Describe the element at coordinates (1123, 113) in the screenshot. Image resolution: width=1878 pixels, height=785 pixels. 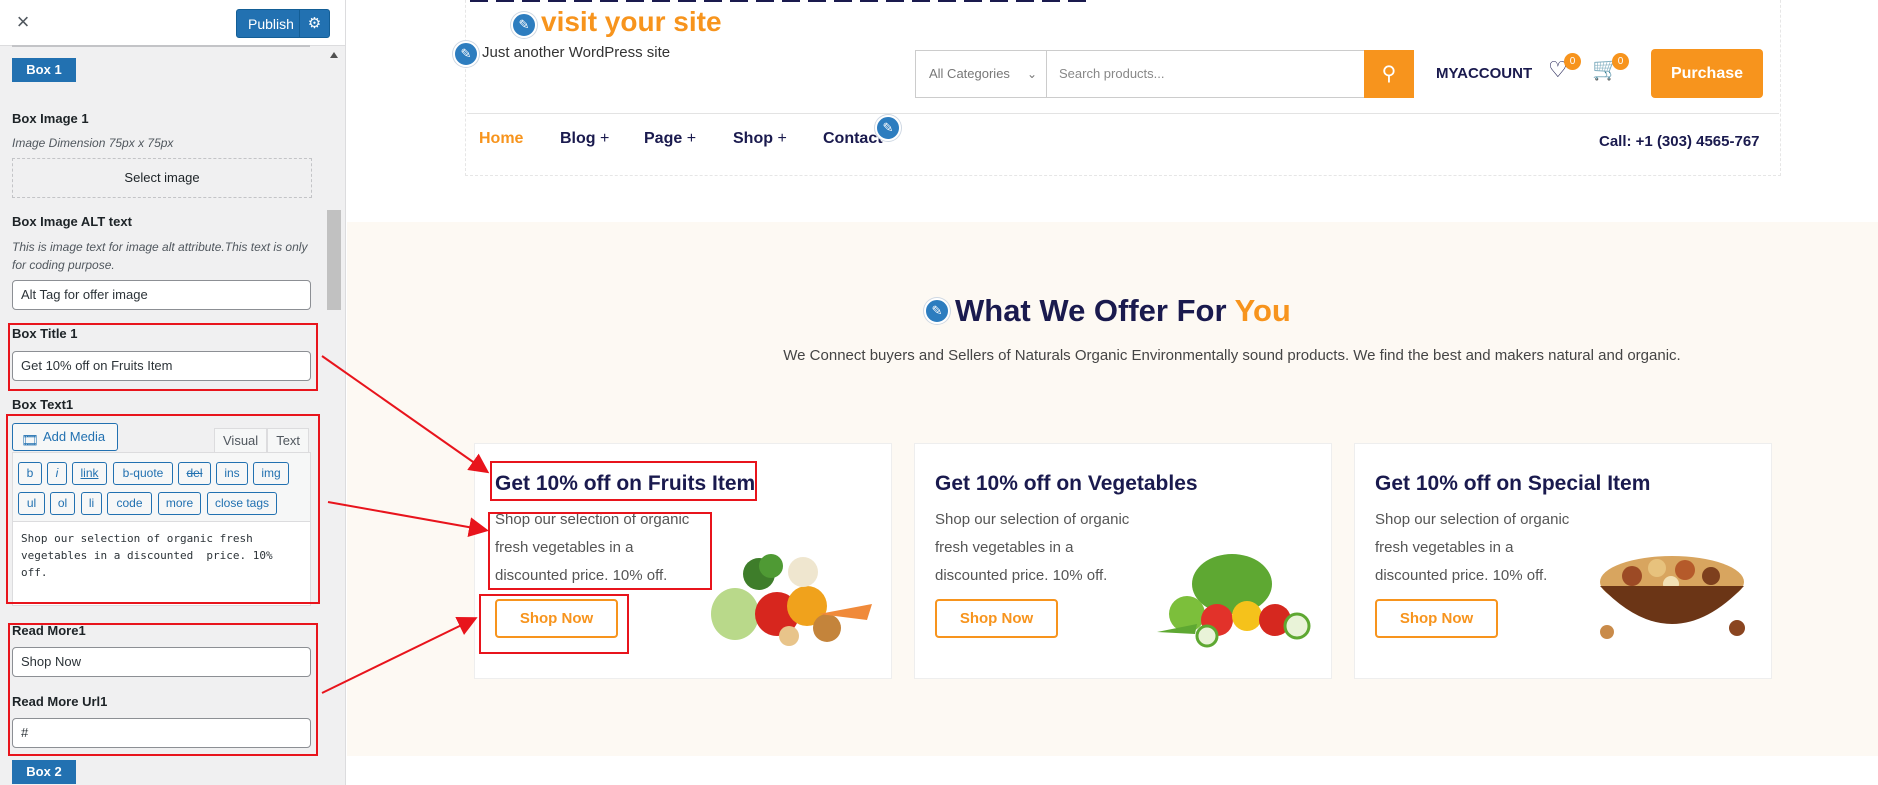
I see `nav-divider` at that location.